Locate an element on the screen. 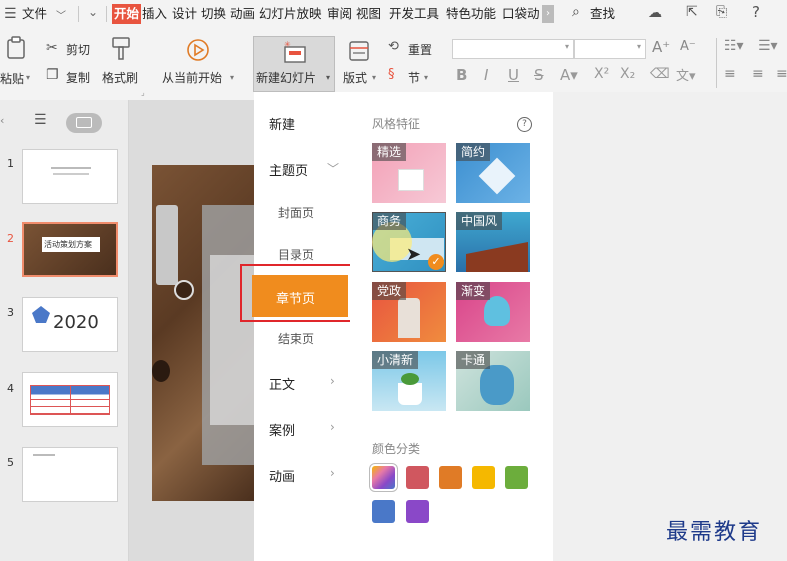 The width and height of the screenshot is (787, 561). play-icon is located at coordinates (198, 50).